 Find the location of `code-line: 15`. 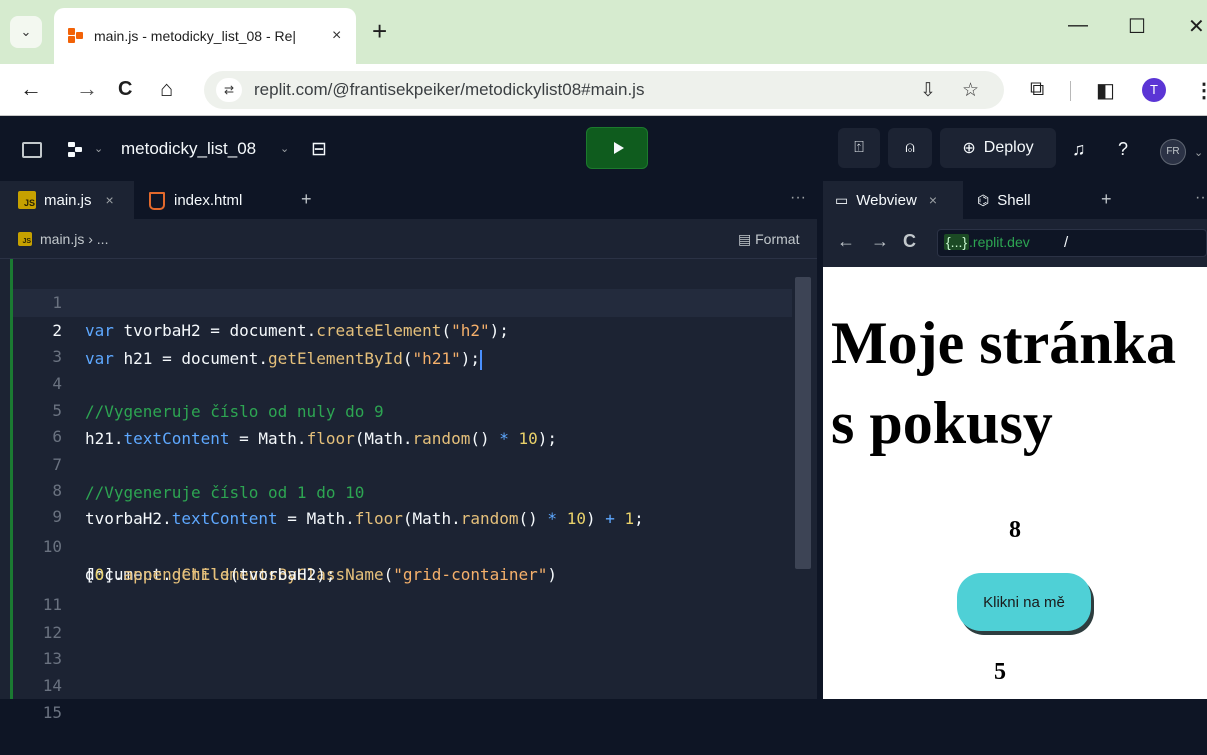

code-line: 15 is located at coordinates (395, 696).